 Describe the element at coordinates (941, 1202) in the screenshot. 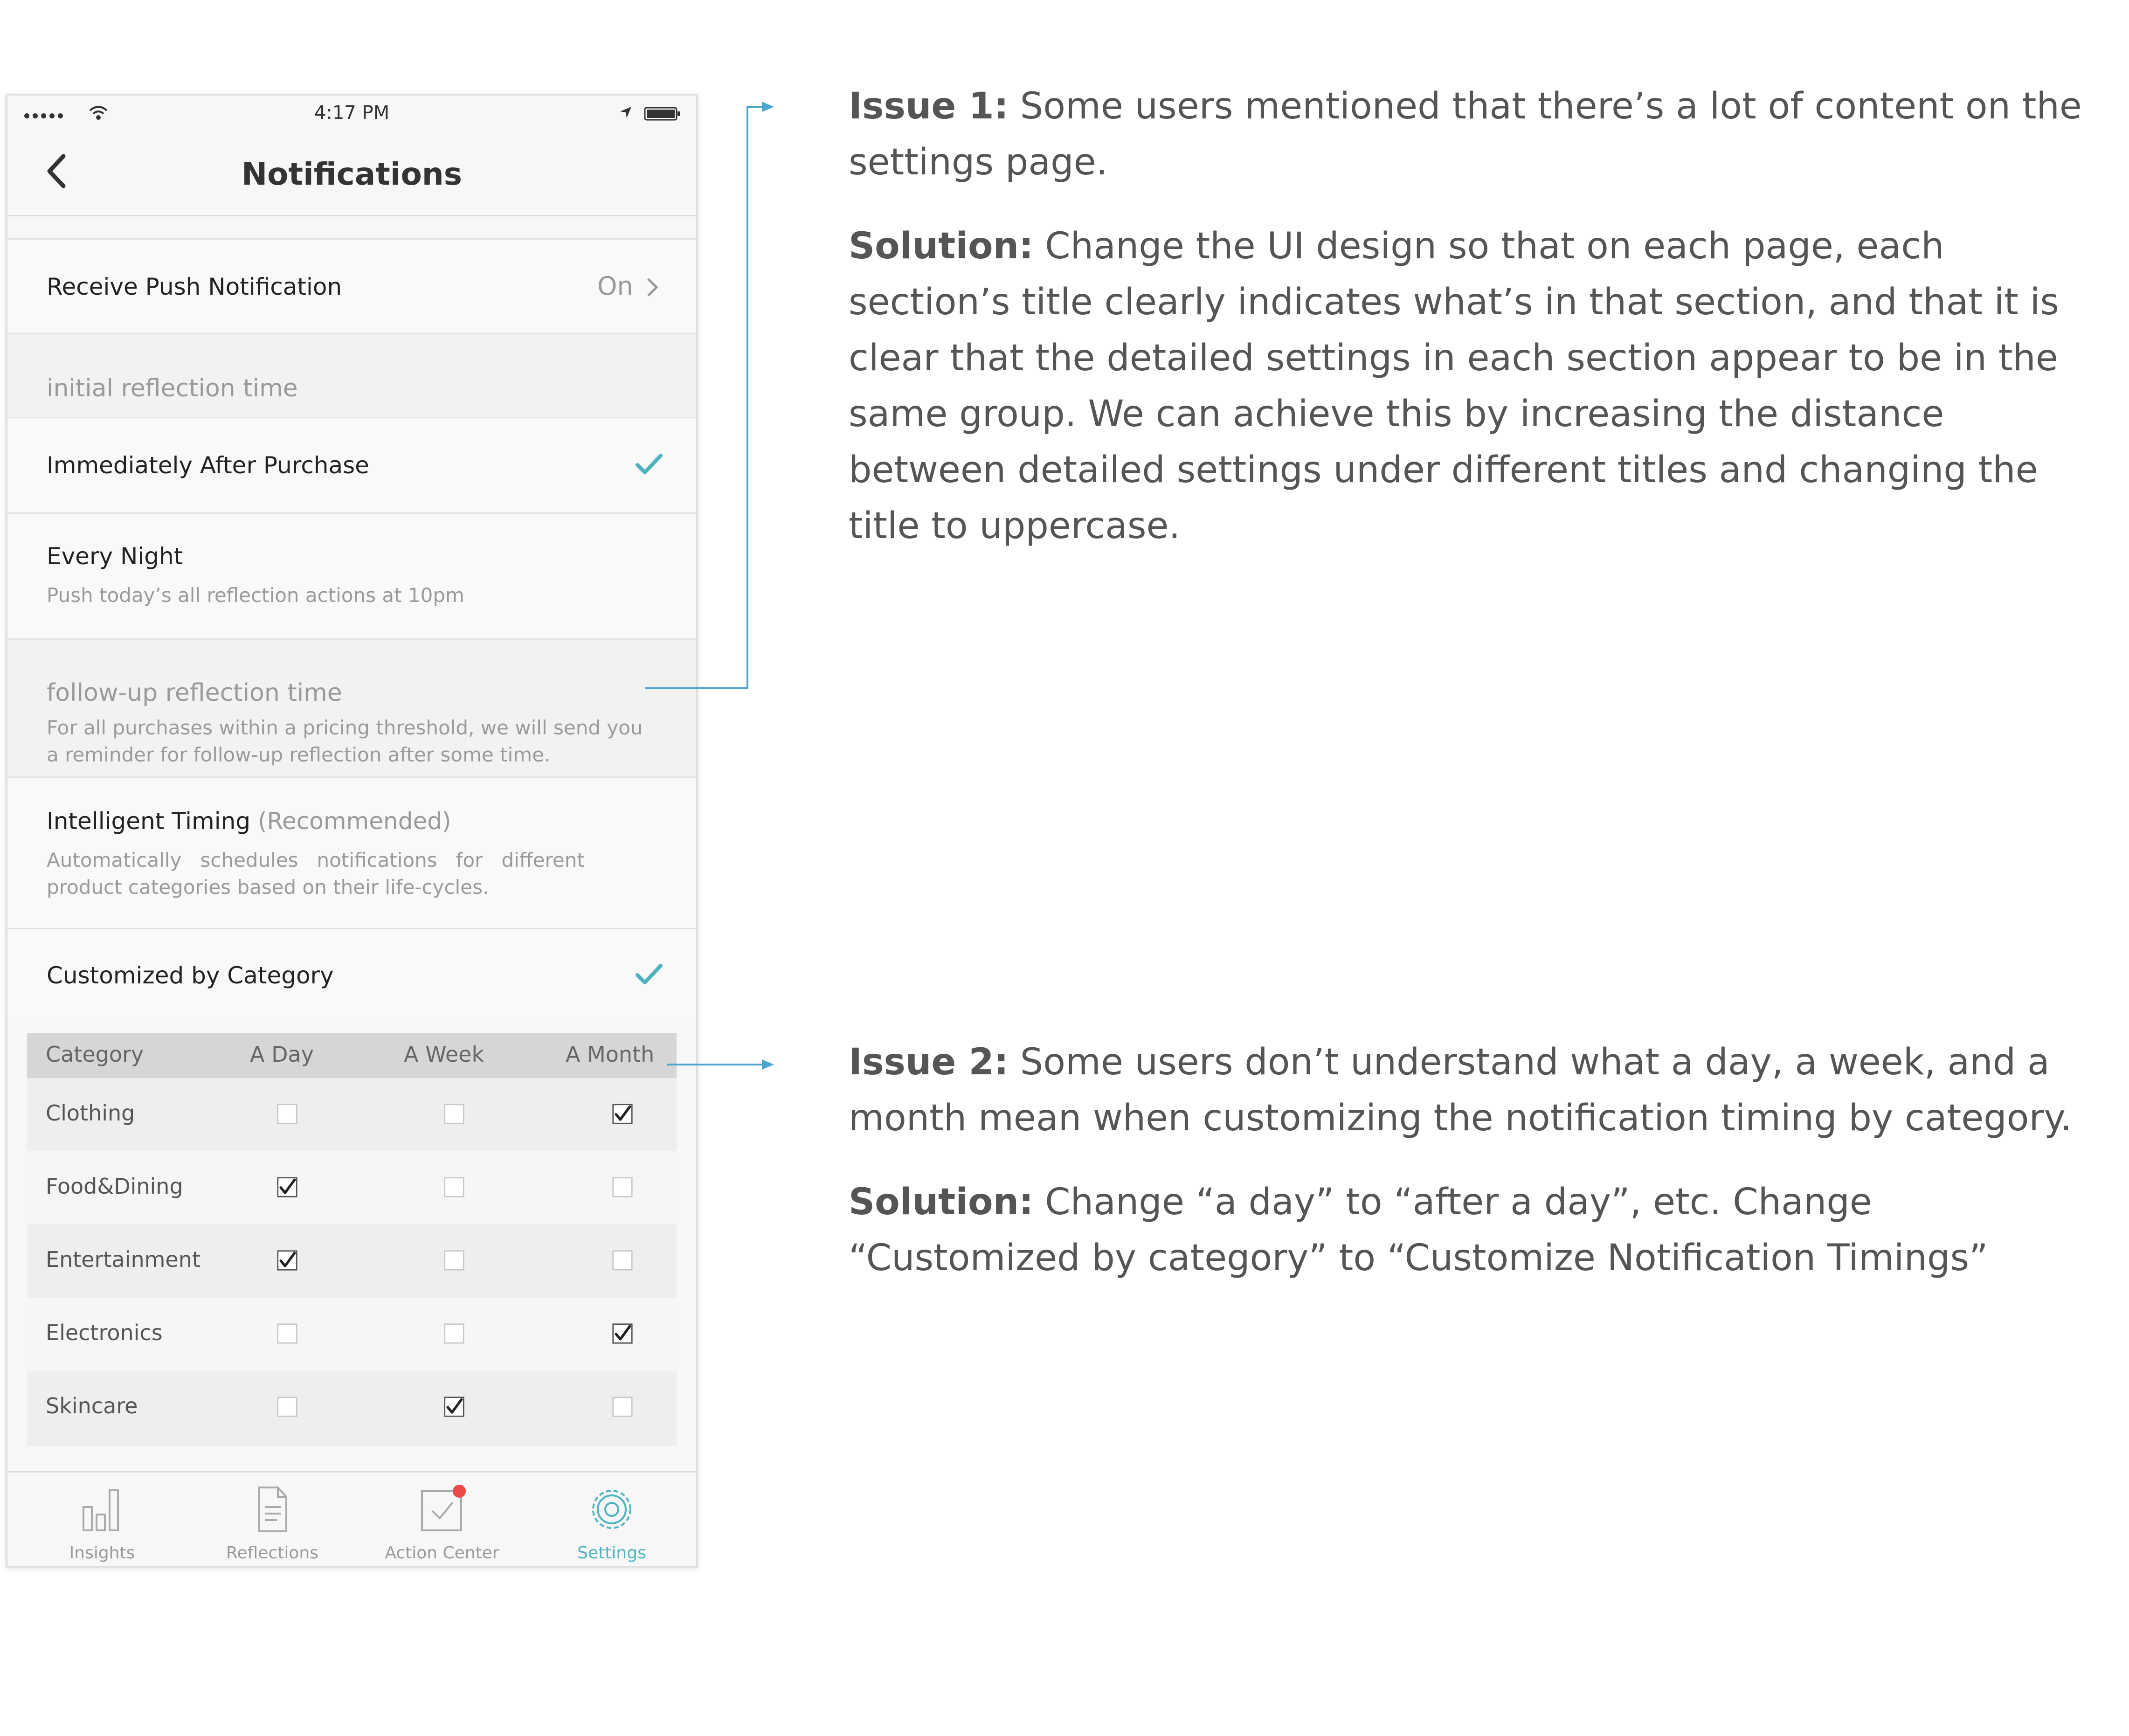

I see `solution-2-label: Solution:` at that location.